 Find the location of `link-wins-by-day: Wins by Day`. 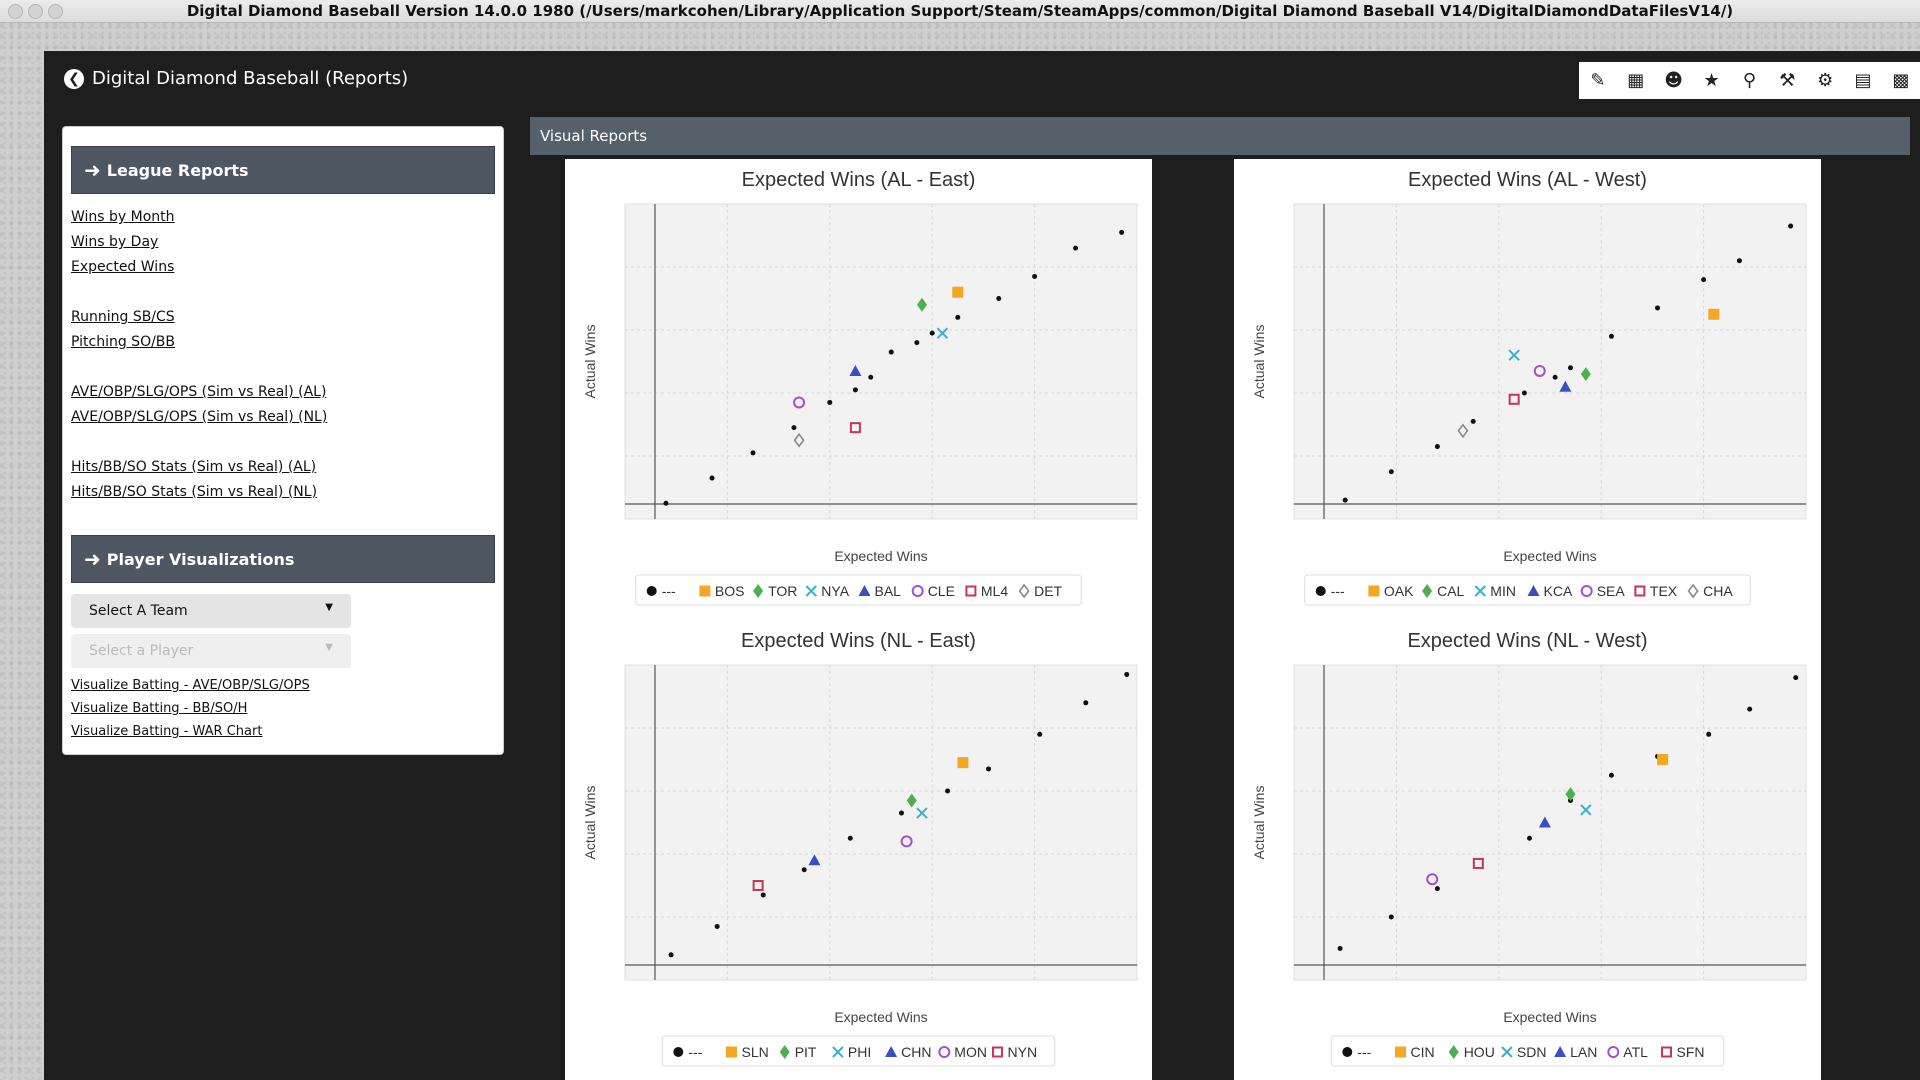

link-wins-by-day: Wins by Day is located at coordinates (114, 242).